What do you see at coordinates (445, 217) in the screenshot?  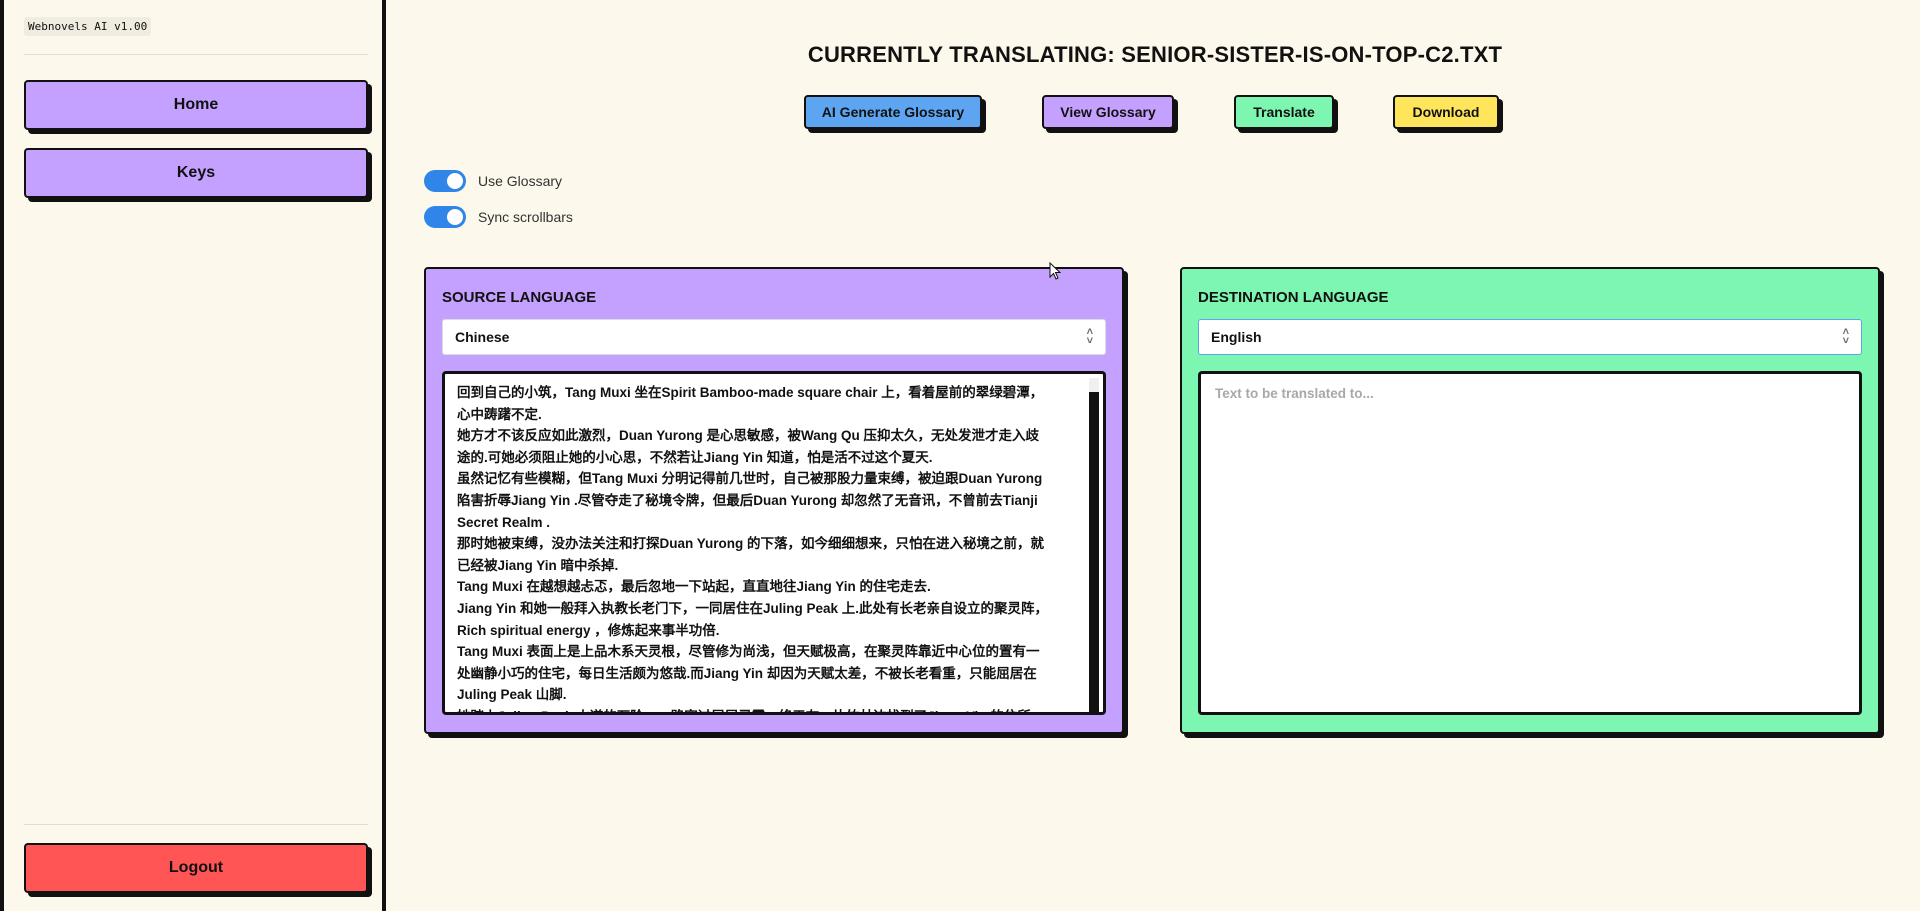 I see `sync-scrollbars-toggle` at bounding box center [445, 217].